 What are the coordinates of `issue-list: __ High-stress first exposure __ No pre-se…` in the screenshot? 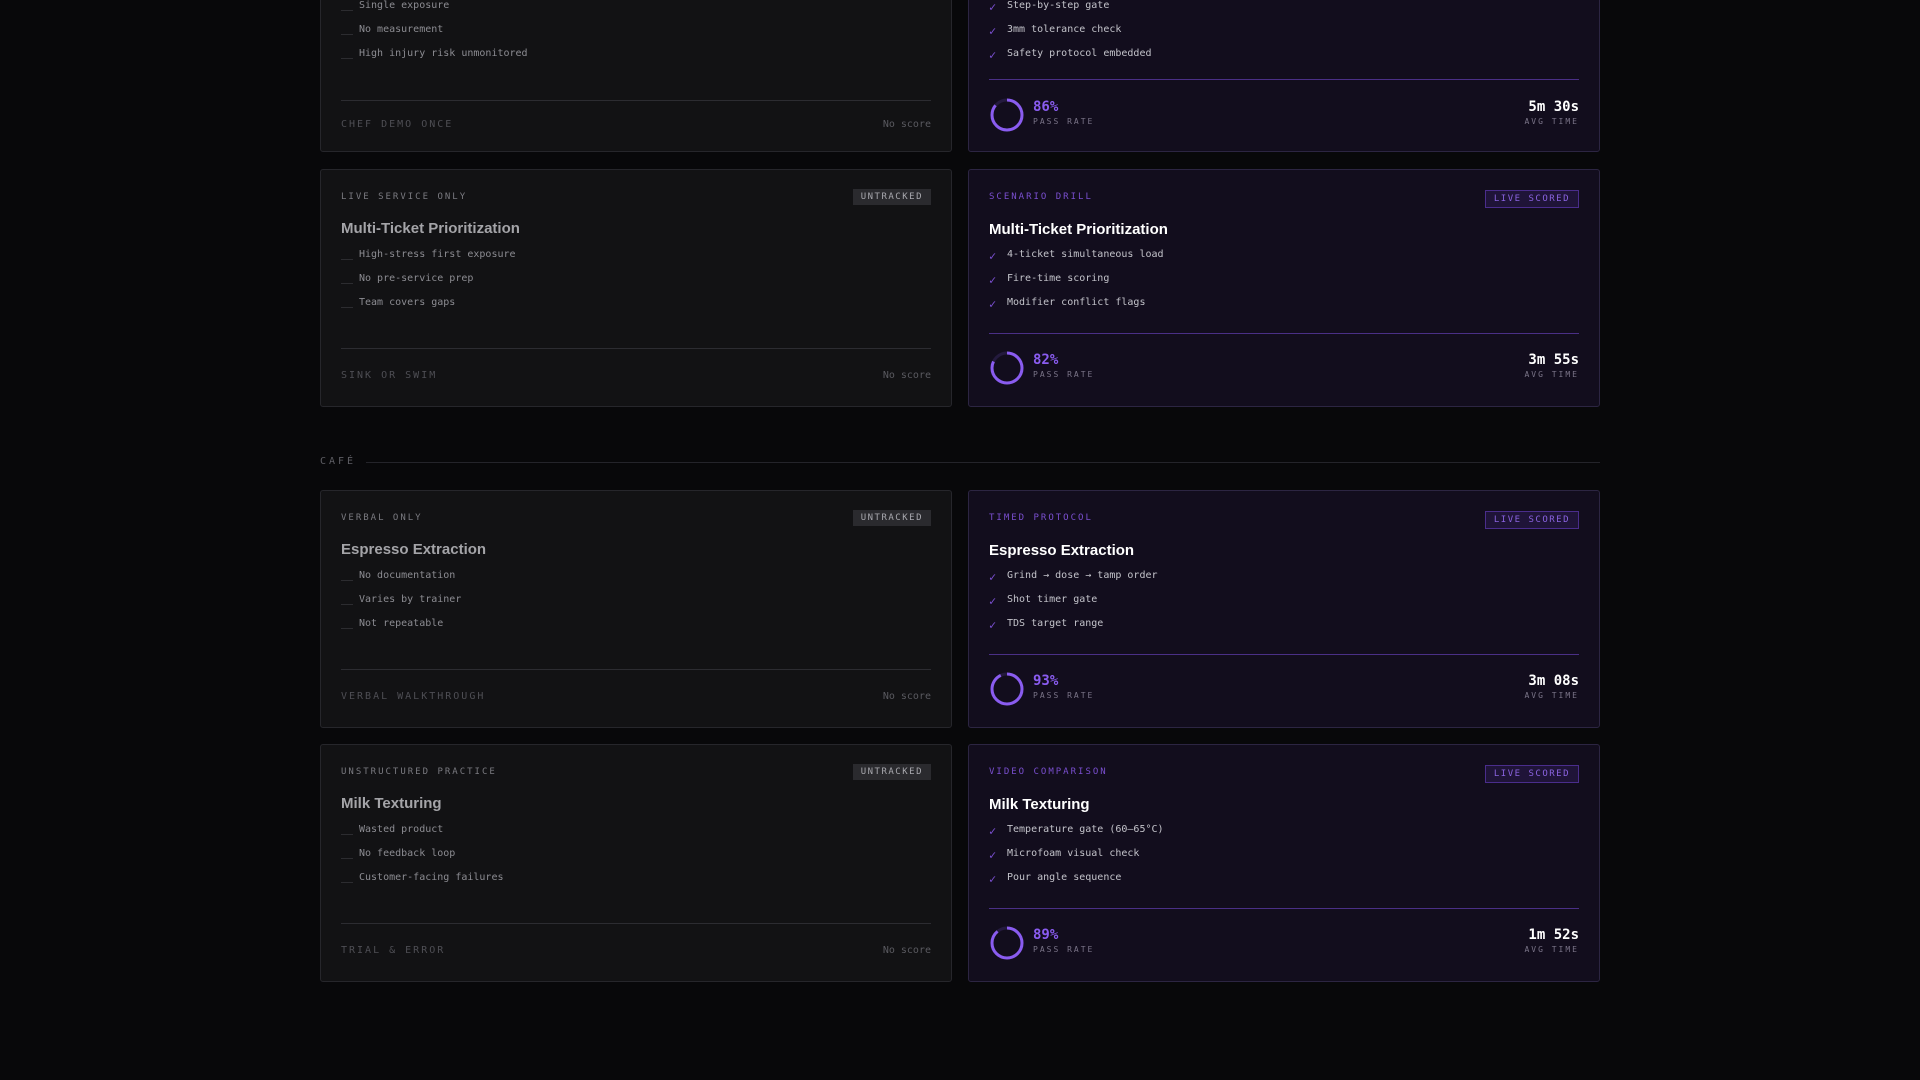 It's located at (428, 284).